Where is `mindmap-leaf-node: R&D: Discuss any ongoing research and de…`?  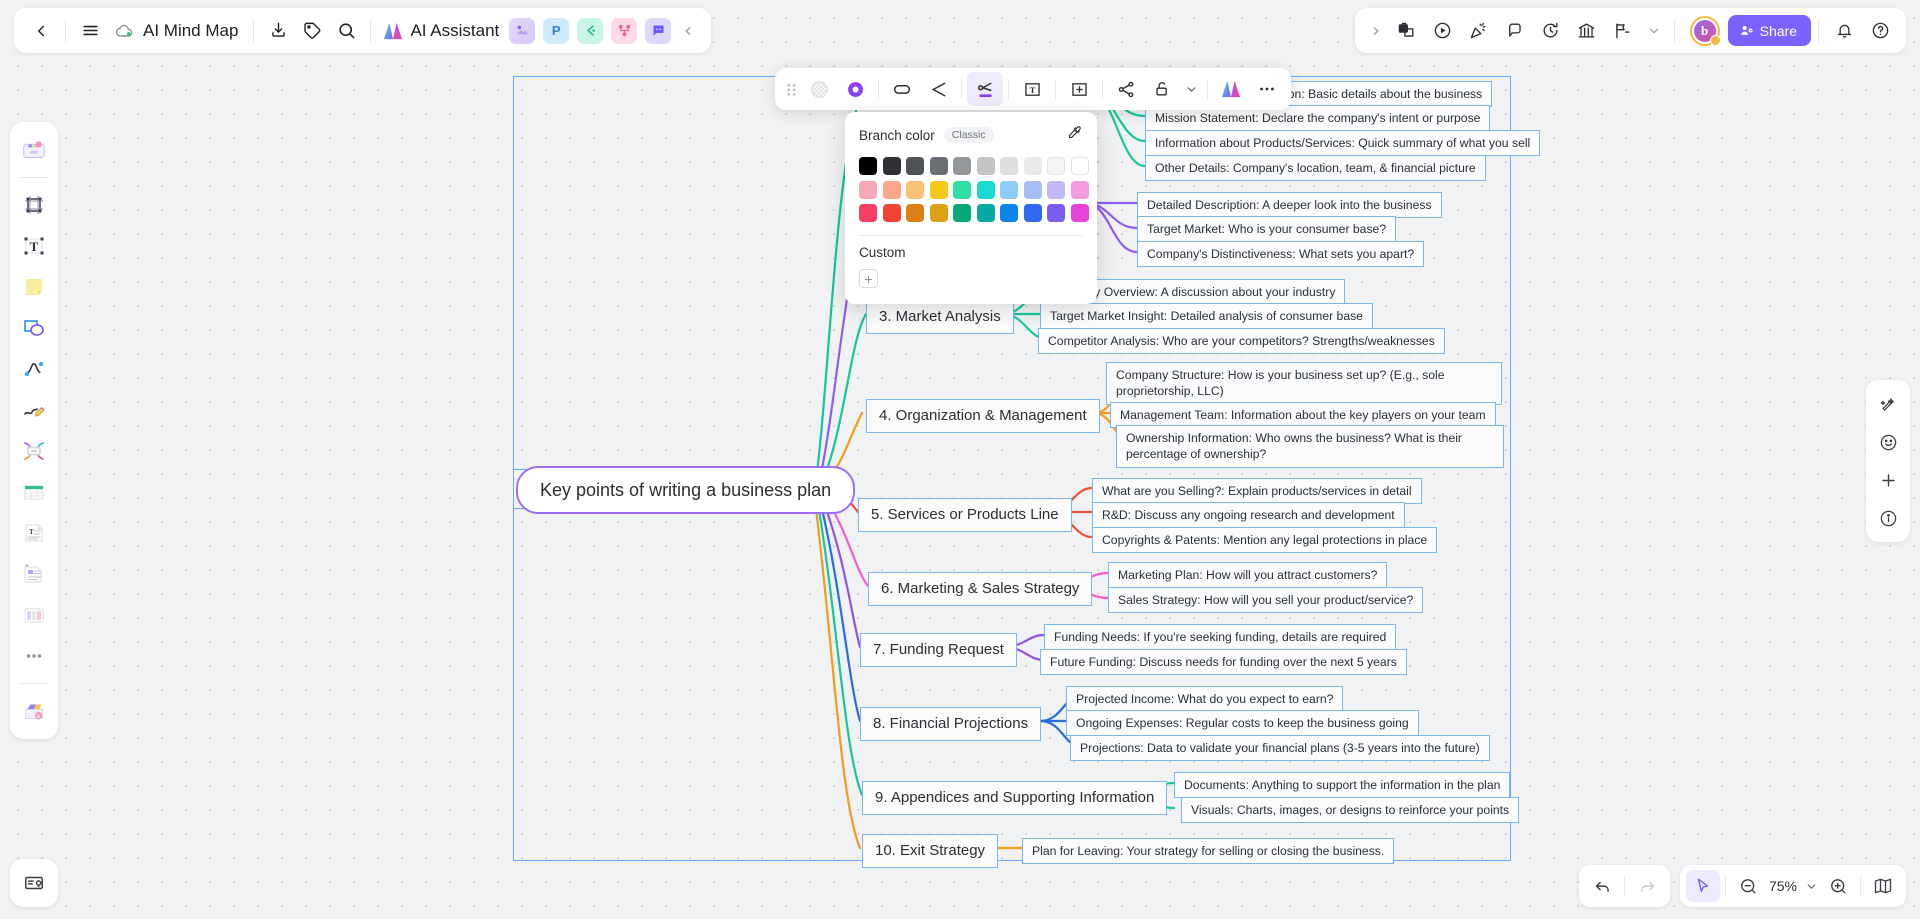 mindmap-leaf-node: R&D: Discuss any ongoing research and de… is located at coordinates (1248, 515).